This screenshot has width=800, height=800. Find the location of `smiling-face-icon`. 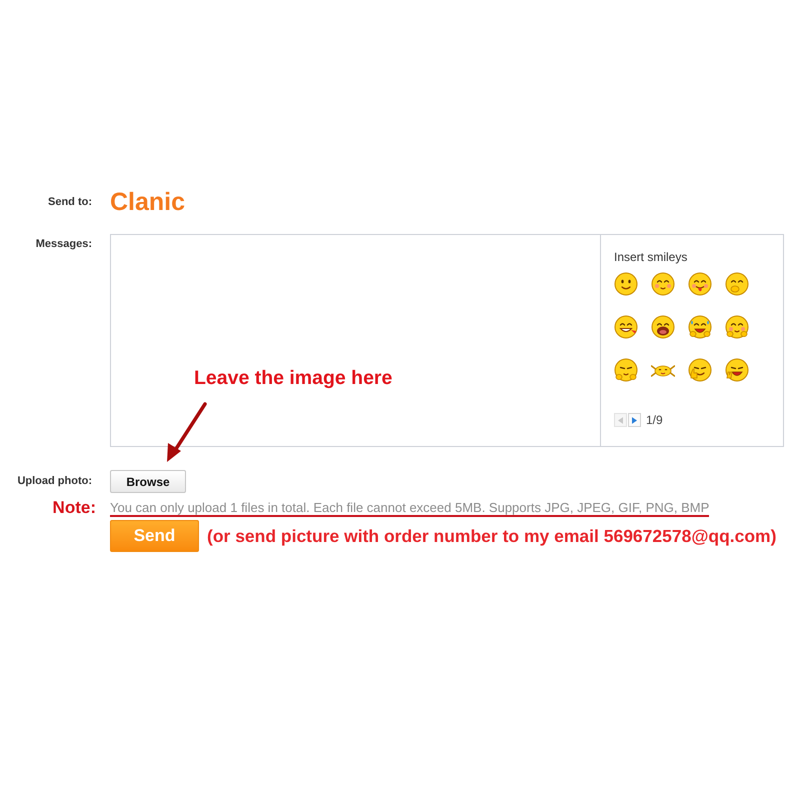

smiling-face-icon is located at coordinates (626, 284).